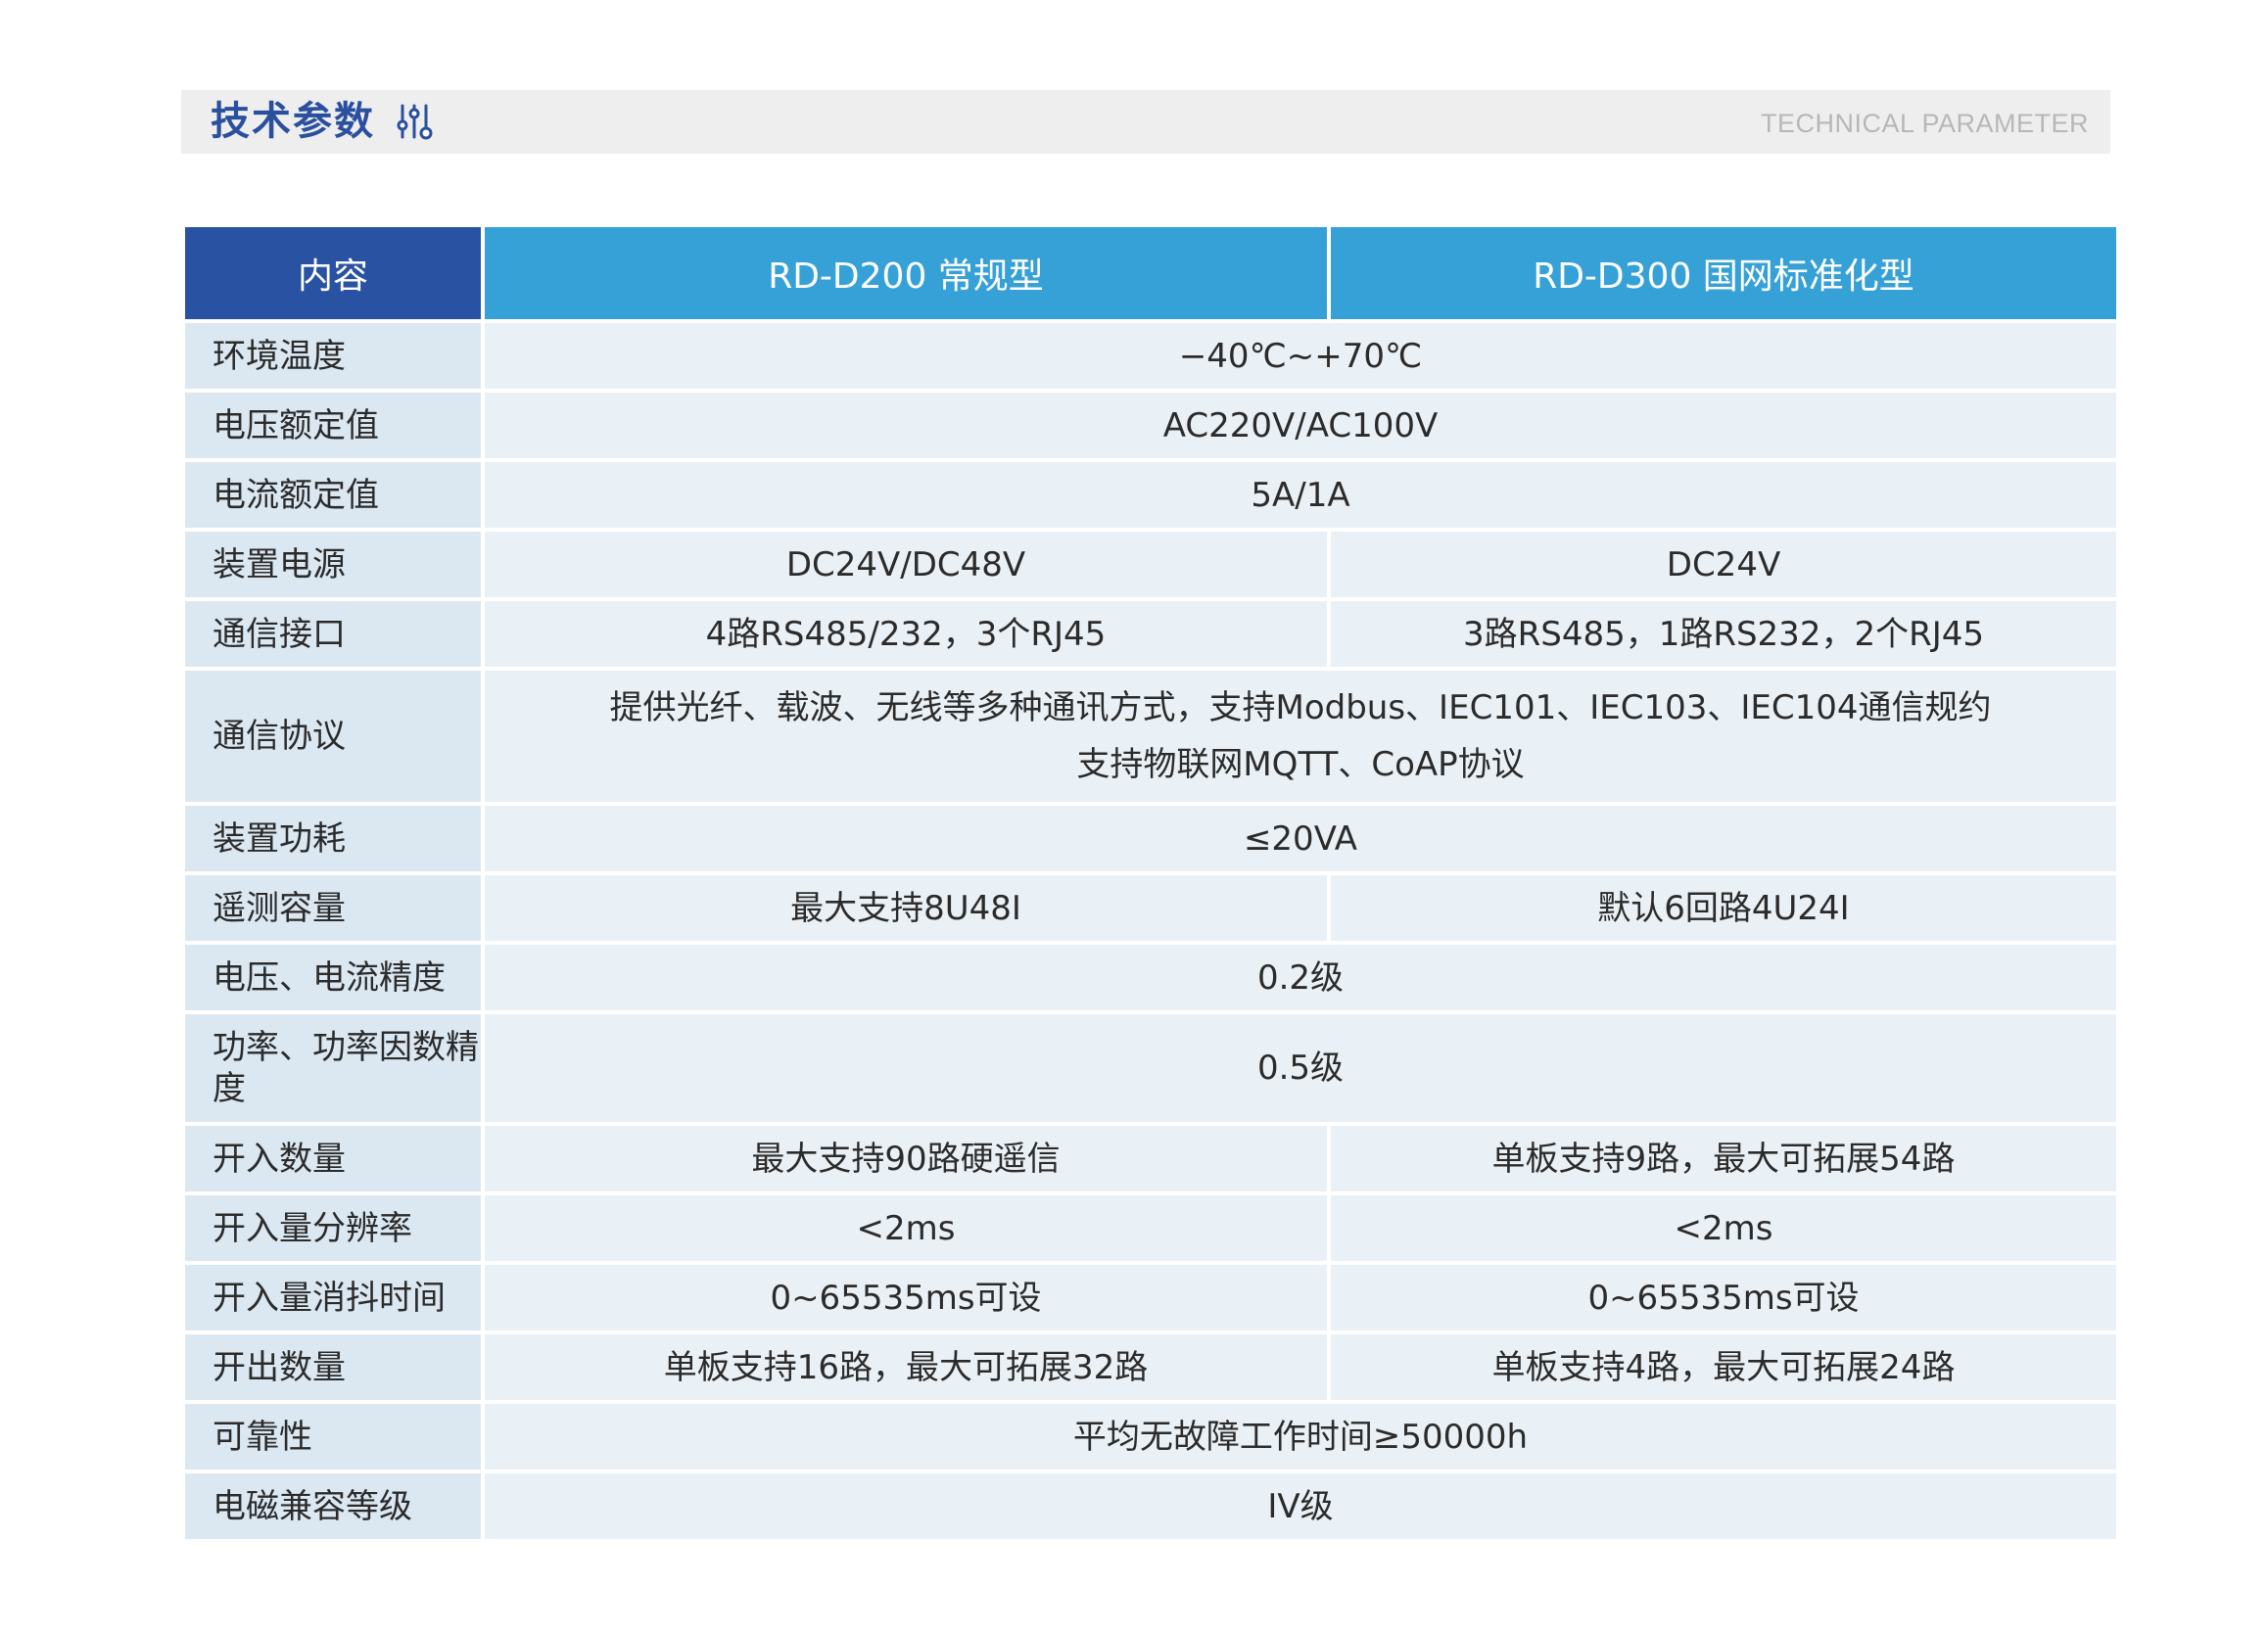 This screenshot has height=1633, width=2268. Describe the element at coordinates (333, 1367) in the screenshot. I see `row-label: 开出数量` at that location.